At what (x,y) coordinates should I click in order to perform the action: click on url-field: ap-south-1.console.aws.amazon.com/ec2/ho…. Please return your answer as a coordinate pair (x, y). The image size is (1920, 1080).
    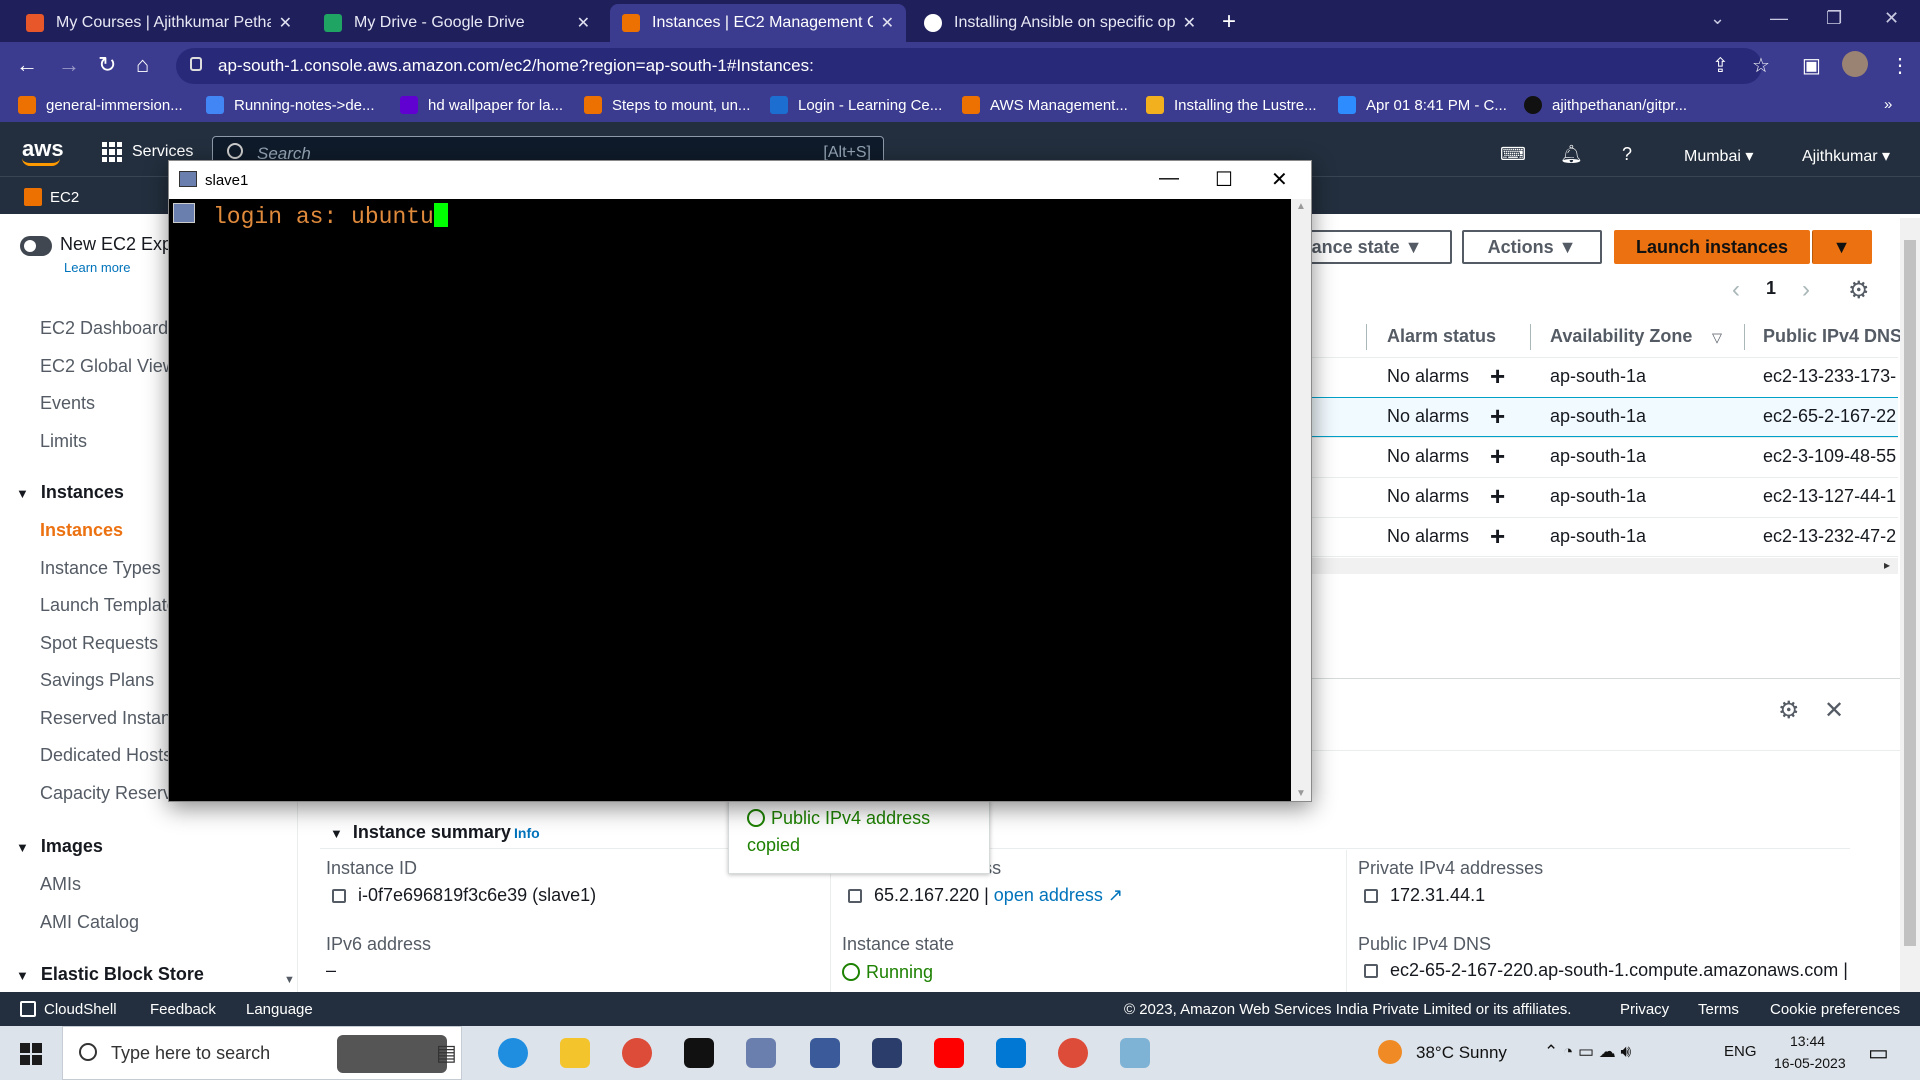
    Looking at the image, I should click on (969, 66).